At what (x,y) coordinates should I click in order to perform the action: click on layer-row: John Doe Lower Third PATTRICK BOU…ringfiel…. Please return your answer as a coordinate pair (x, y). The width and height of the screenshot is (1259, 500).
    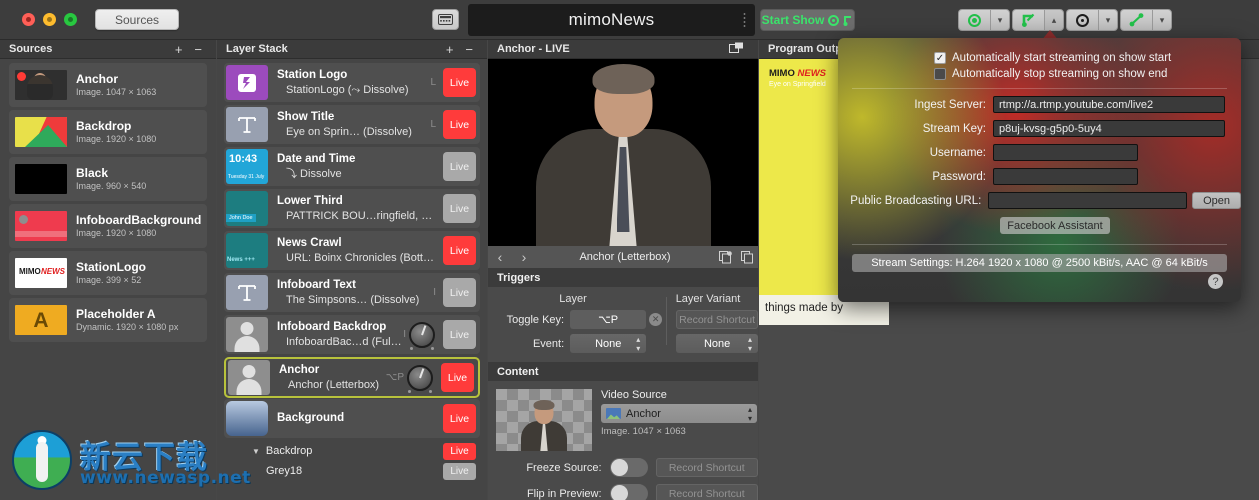
    Looking at the image, I should click on (352, 208).